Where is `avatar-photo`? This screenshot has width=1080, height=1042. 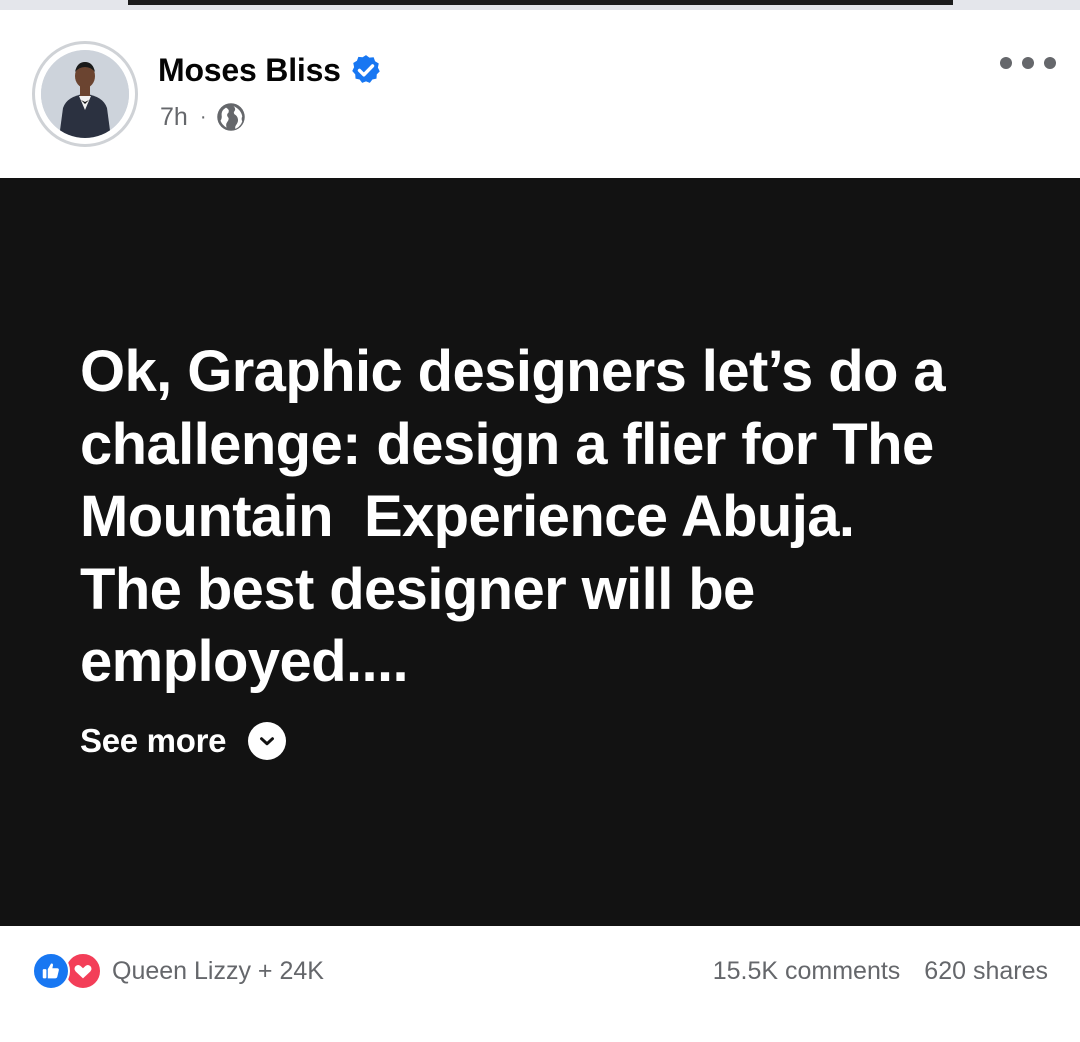
avatar-photo is located at coordinates (85, 94).